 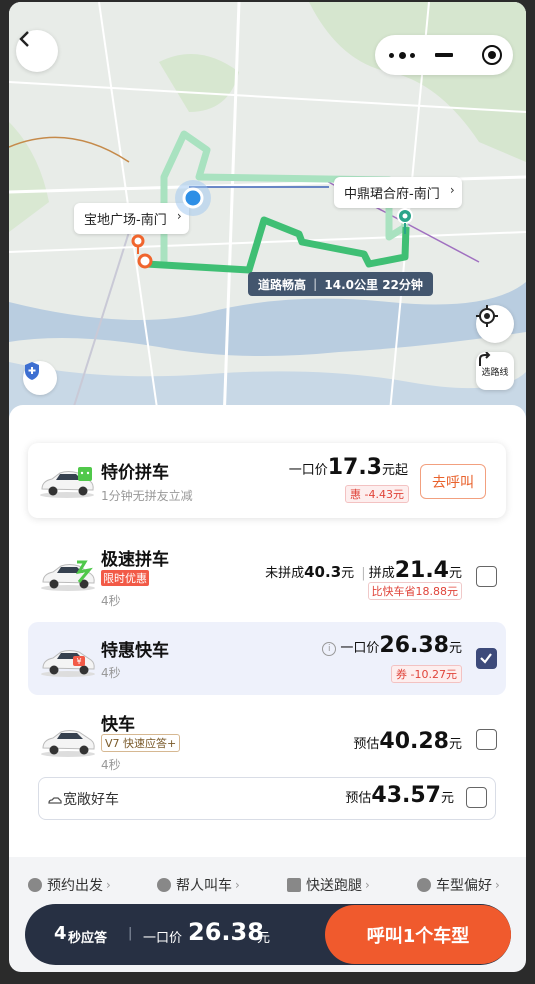 I want to click on route-switch-label: 选路线, so click(x=495, y=372).